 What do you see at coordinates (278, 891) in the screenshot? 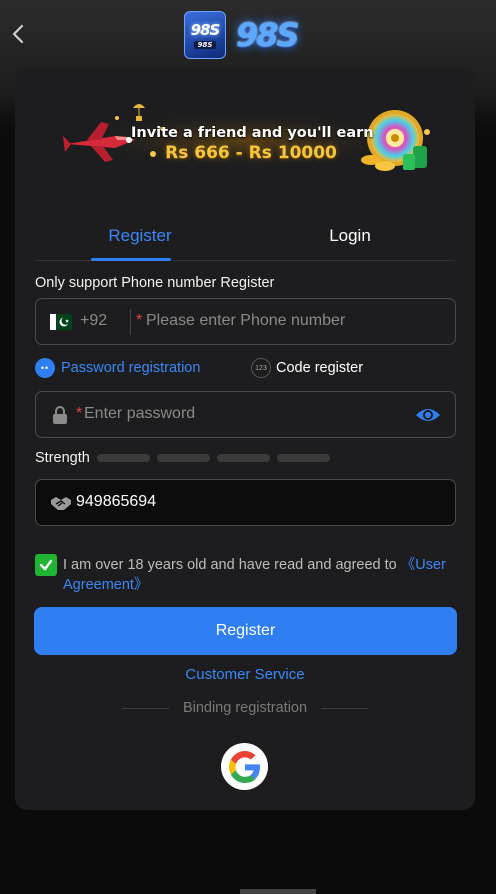
I see `home-indicator` at bounding box center [278, 891].